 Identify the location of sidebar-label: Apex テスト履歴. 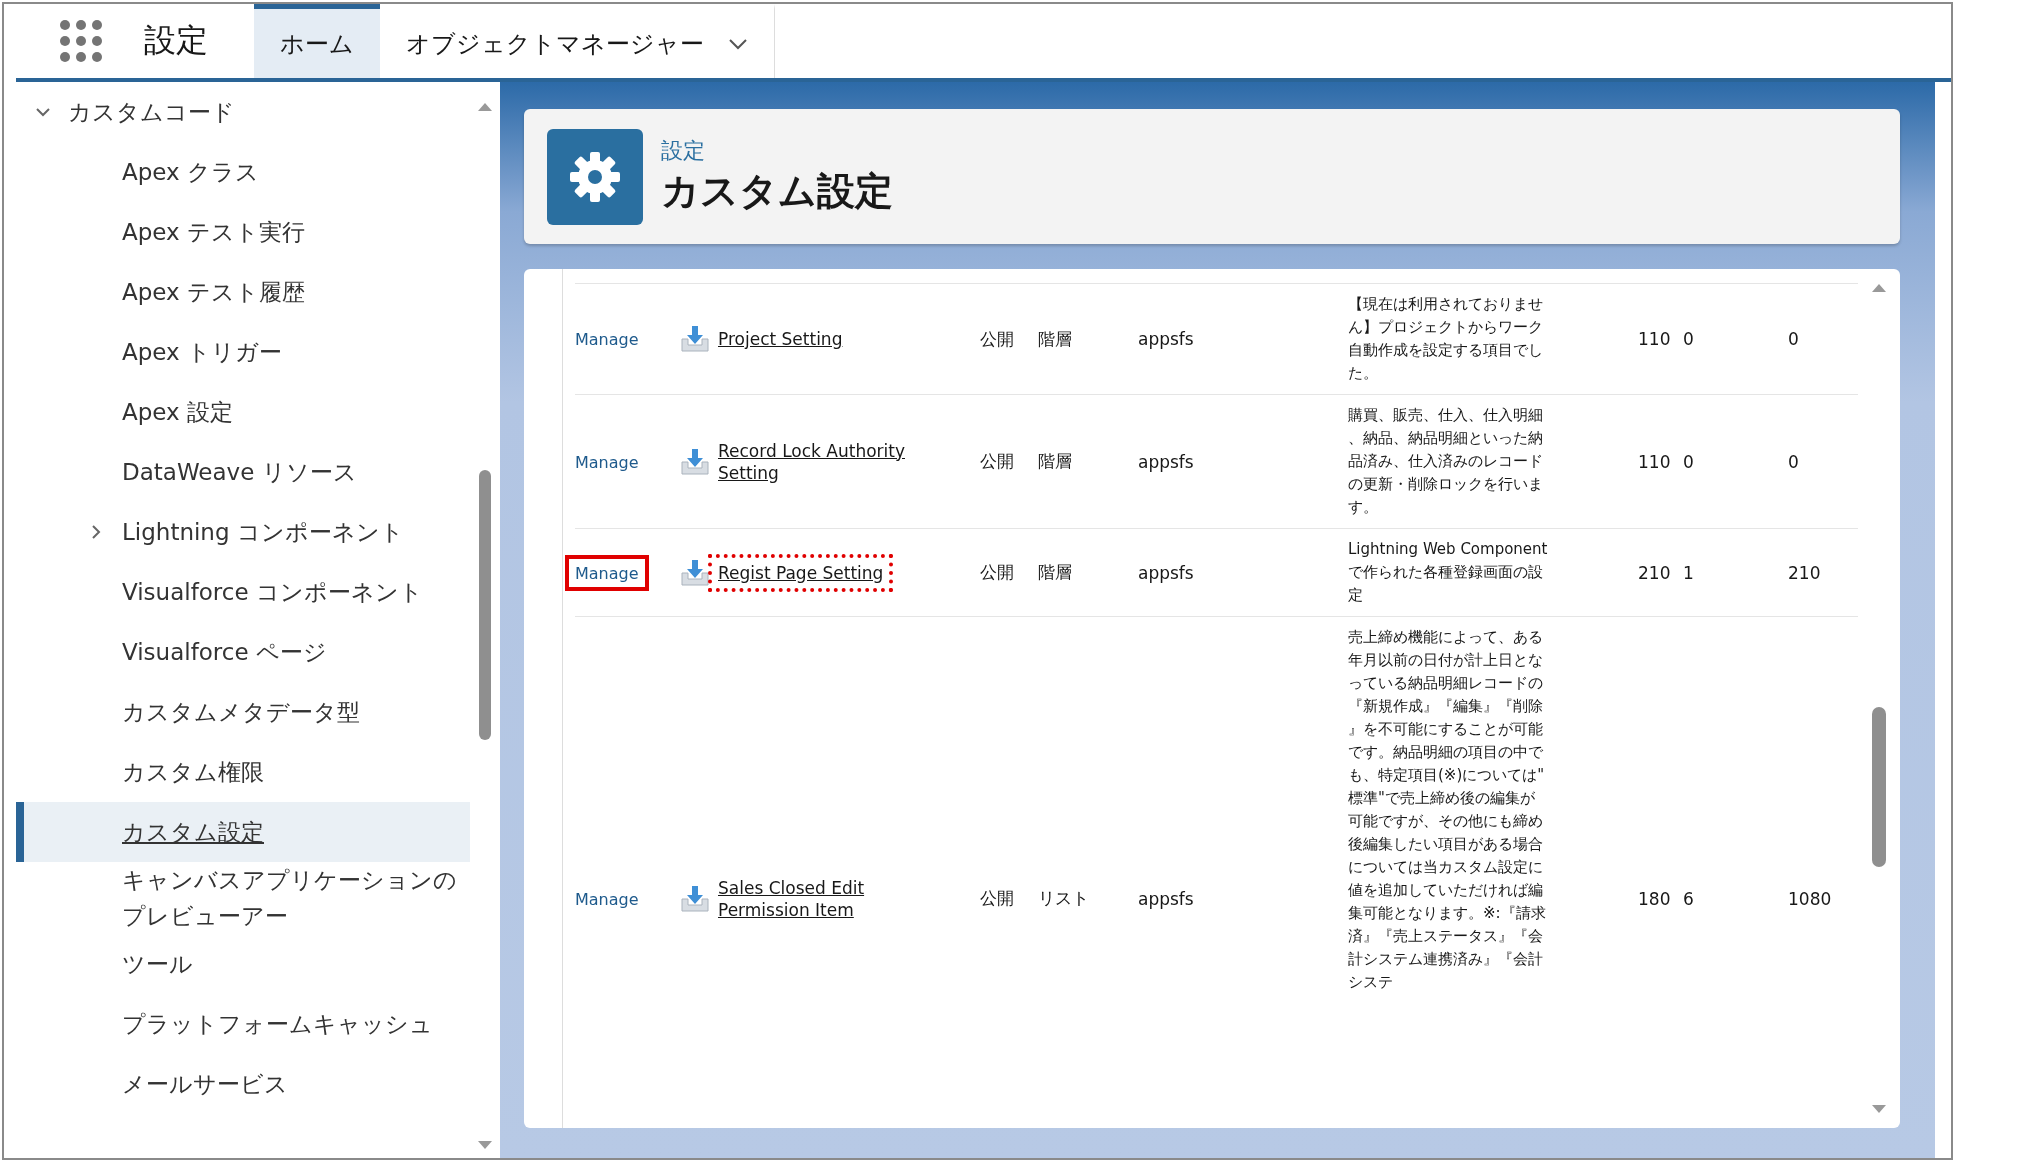
(213, 292).